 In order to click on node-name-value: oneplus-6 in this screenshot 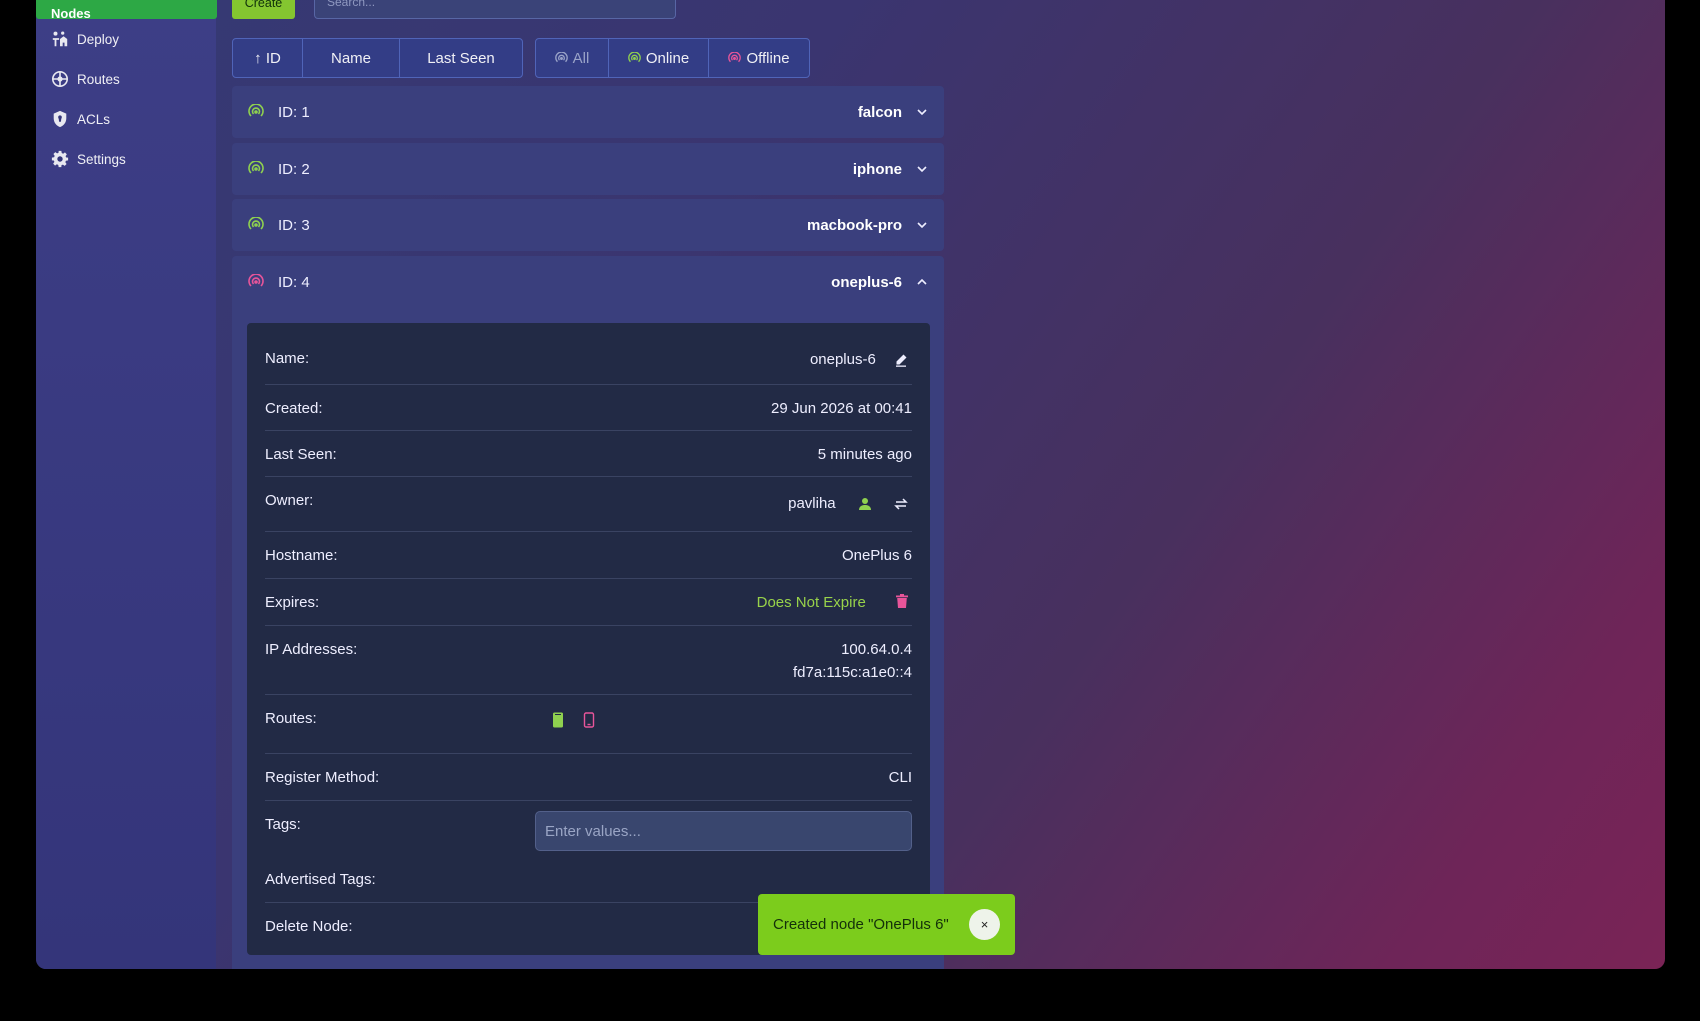, I will do `click(842, 359)`.